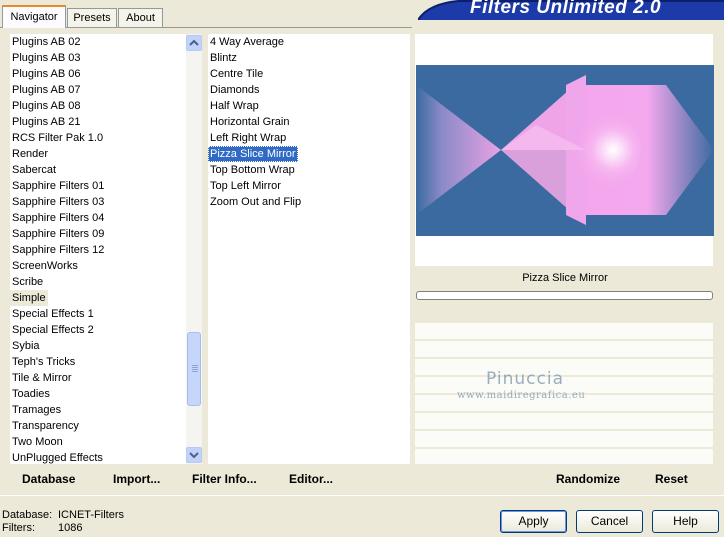 The image size is (724, 537). What do you see at coordinates (46, 58) in the screenshot?
I see `list-item: Plugins AB 03` at bounding box center [46, 58].